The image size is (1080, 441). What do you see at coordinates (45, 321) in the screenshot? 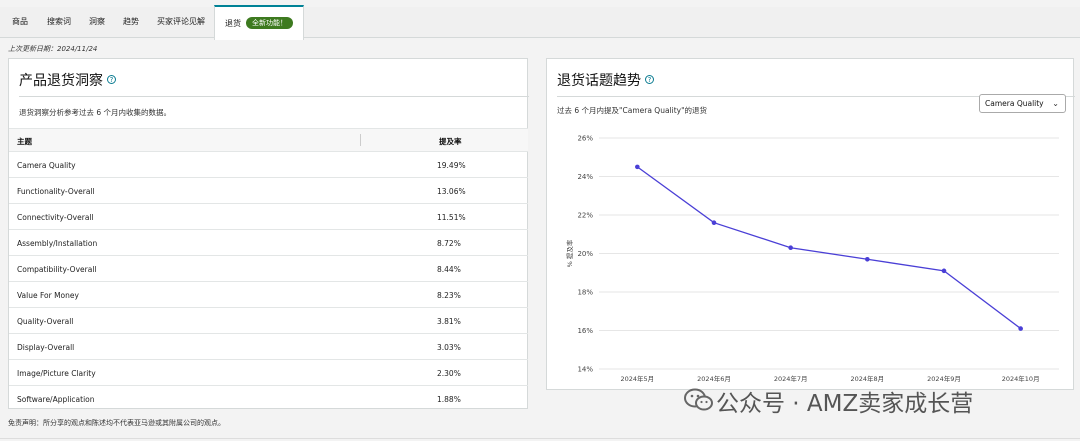
I see `topic-cell: Quality-Overall` at bounding box center [45, 321].